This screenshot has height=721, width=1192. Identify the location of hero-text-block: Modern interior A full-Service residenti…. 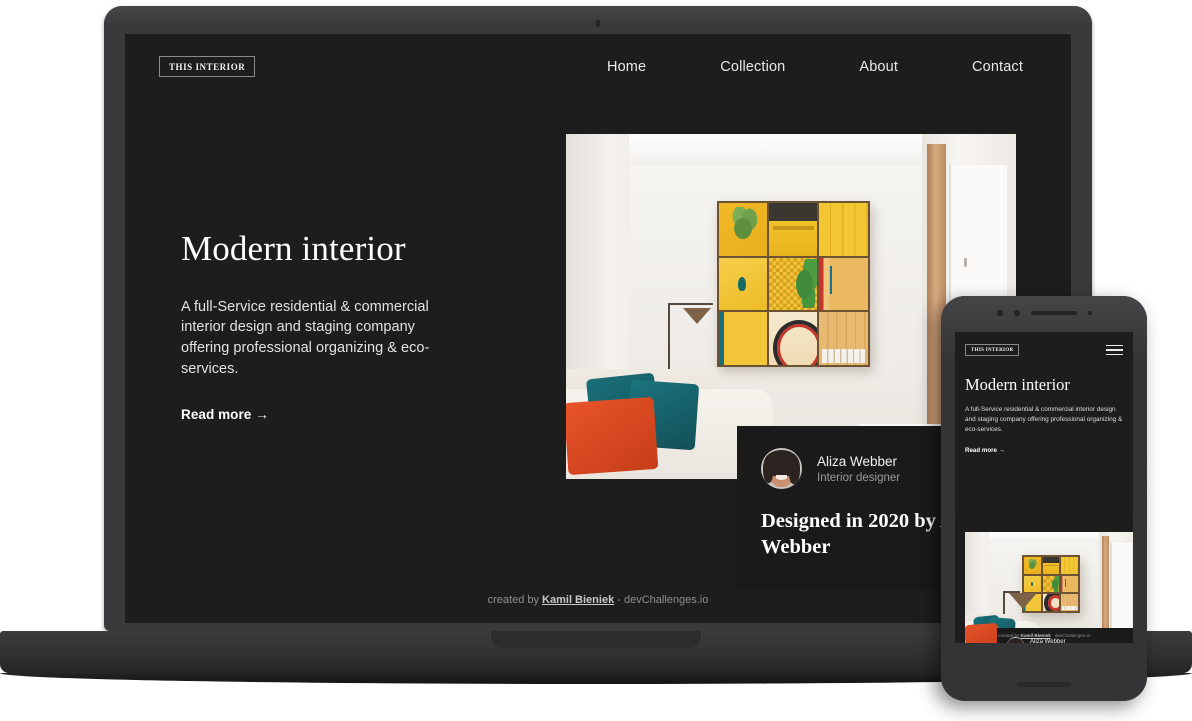
(321, 326).